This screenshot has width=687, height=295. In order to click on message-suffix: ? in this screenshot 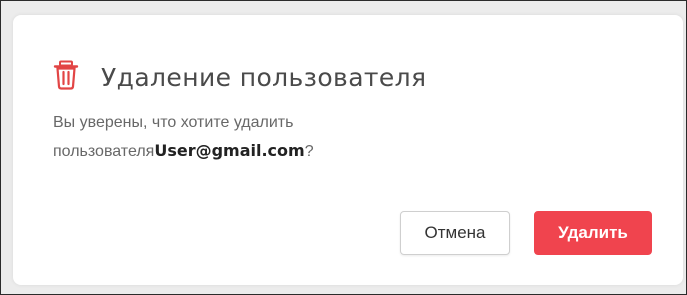, I will do `click(309, 151)`.